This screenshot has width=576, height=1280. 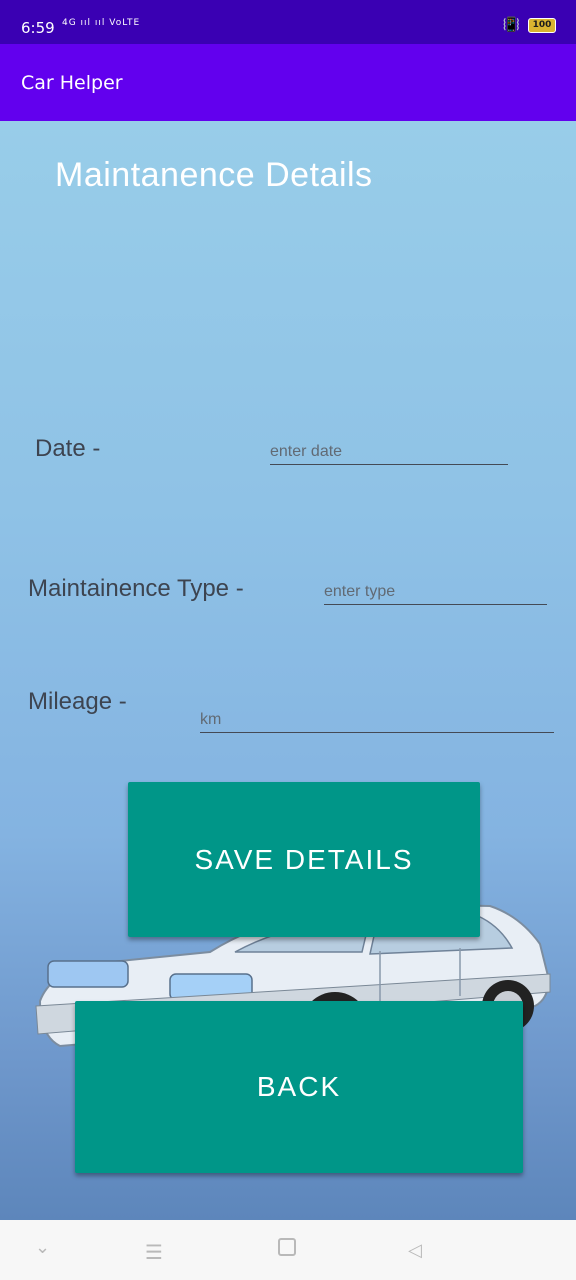 I want to click on maintenance-type-label: Maintainence Type -, so click(x=136, y=588).